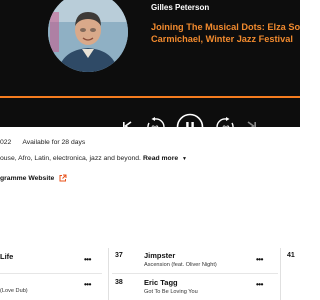 The width and height of the screenshot is (320, 300). I want to click on episode-meta: 022 Available for 28 days, so click(42, 142).